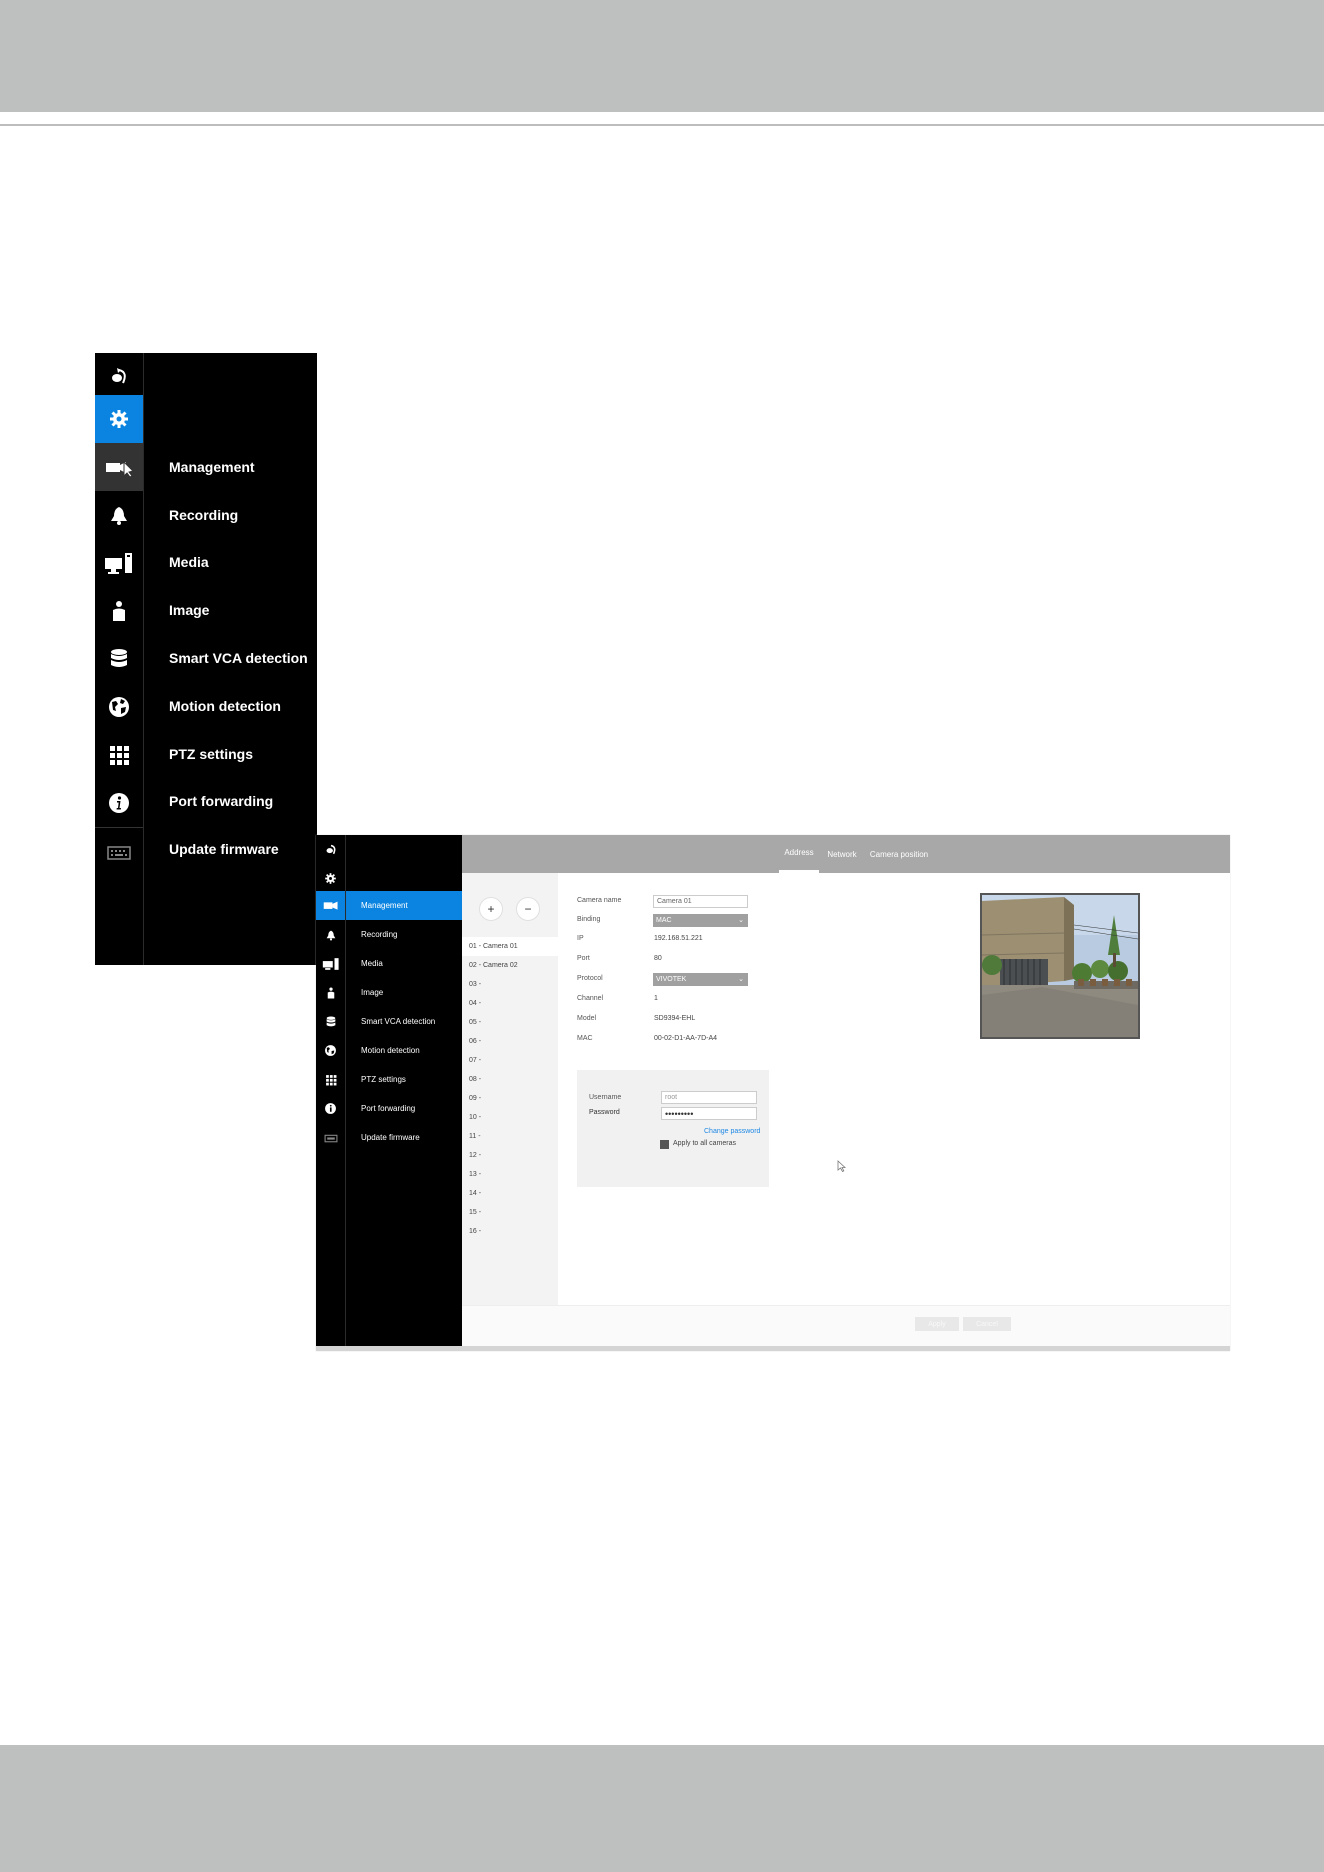  I want to click on nav-recording: Recording, so click(404, 934).